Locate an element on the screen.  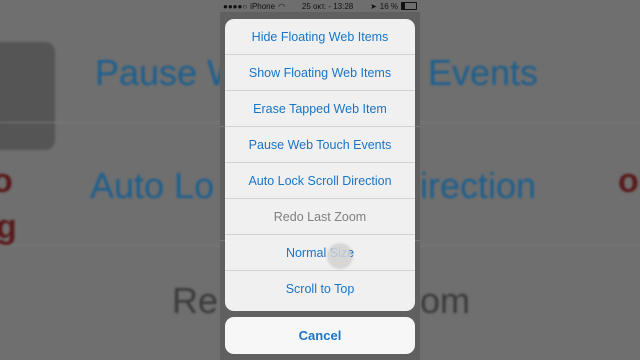
hide-floating-web-items-button: Hide Floating Web Items is located at coordinates (320, 37).